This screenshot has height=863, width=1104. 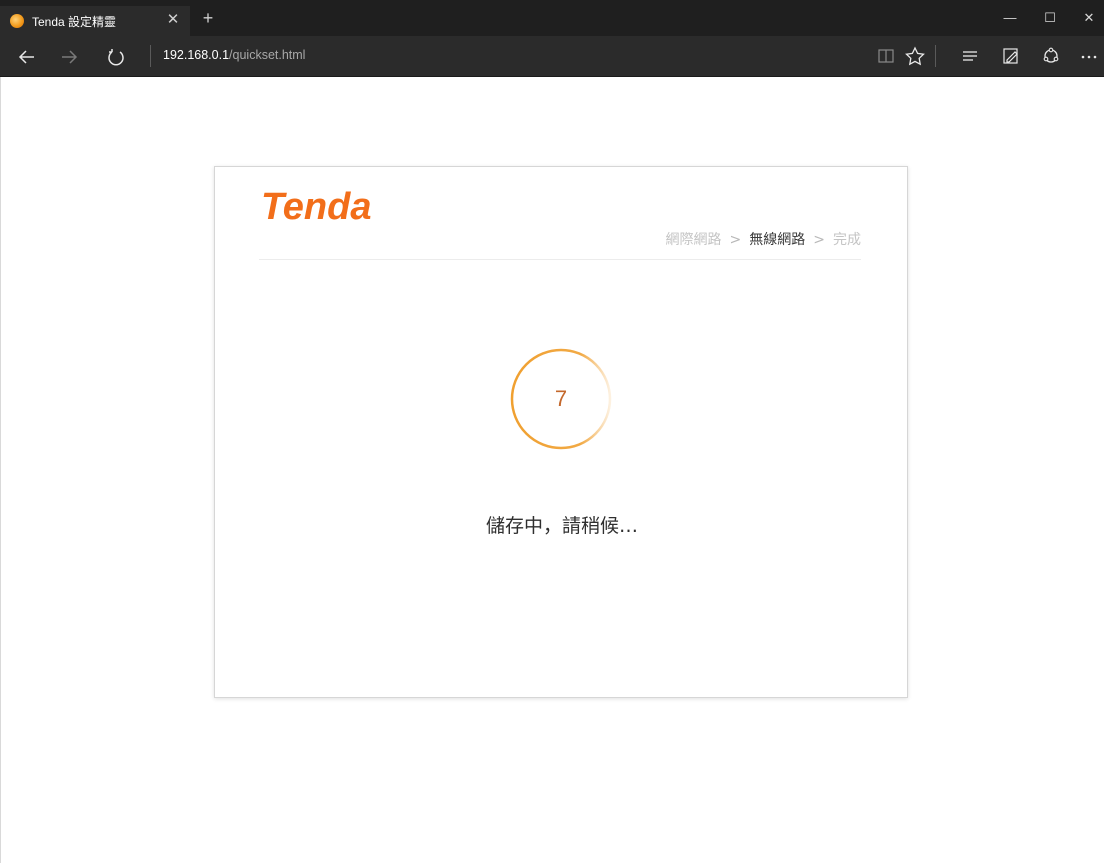 I want to click on share-icon, so click(x=1051, y=55).